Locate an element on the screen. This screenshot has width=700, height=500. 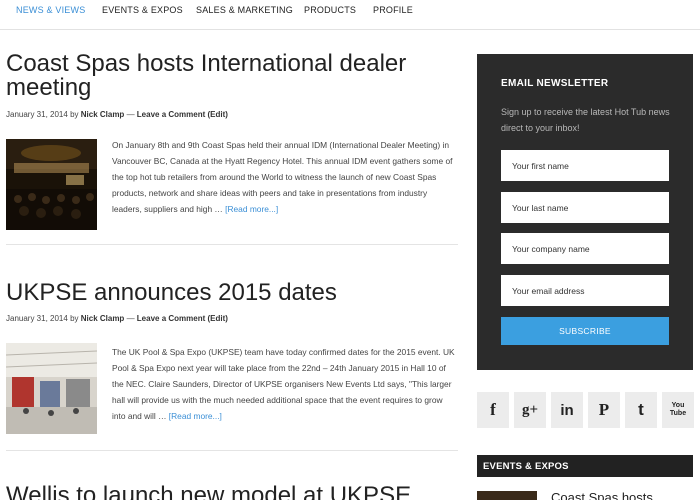
email-field: Your email address is located at coordinates (585, 290).